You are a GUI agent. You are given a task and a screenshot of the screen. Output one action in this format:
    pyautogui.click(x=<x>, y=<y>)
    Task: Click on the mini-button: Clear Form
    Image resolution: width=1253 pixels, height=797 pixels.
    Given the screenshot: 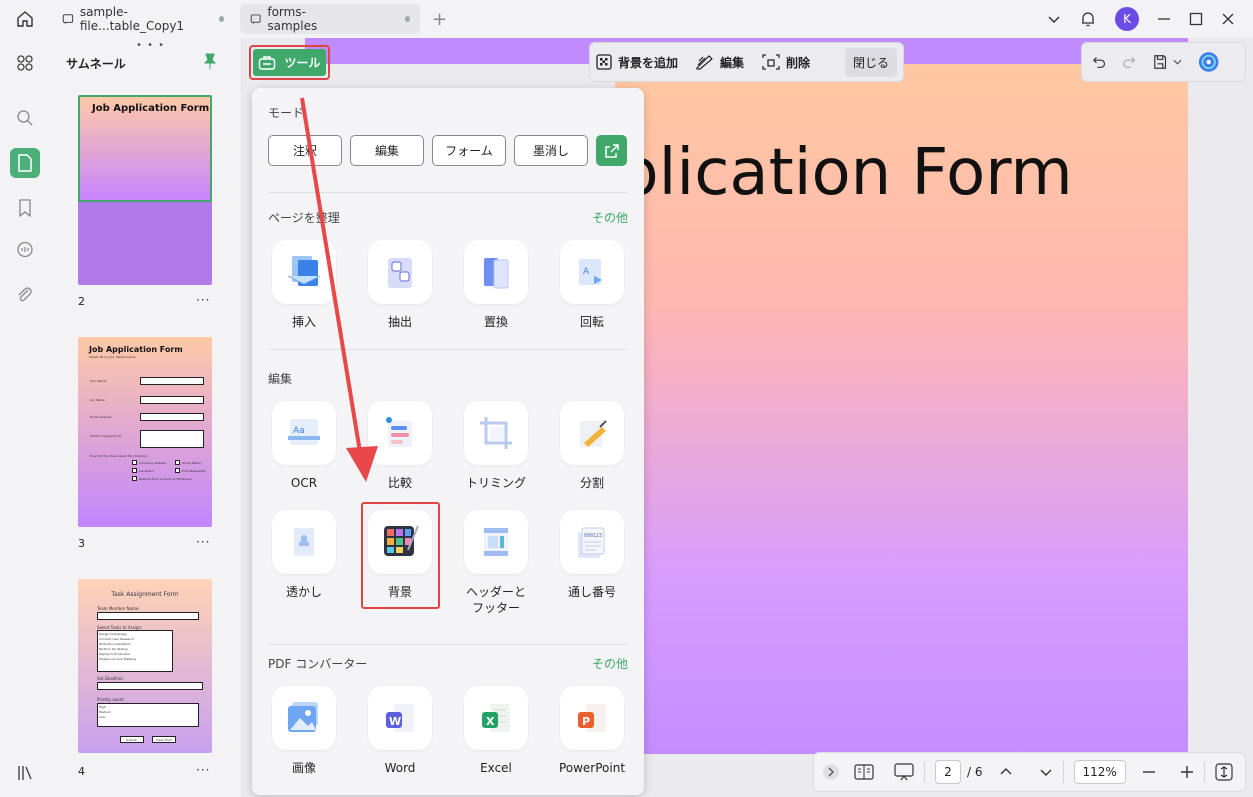 What is the action you would take?
    pyautogui.click(x=164, y=739)
    